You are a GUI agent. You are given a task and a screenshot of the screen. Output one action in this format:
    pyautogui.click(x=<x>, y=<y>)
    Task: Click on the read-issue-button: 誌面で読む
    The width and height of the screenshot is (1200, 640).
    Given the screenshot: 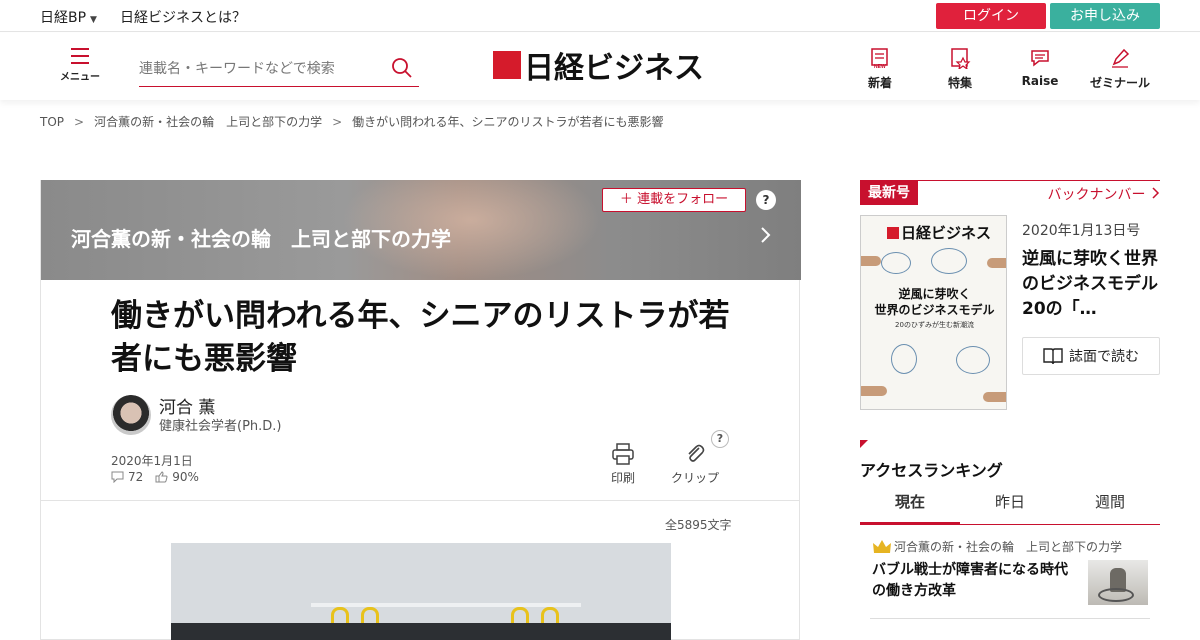 What is the action you would take?
    pyautogui.click(x=1091, y=356)
    